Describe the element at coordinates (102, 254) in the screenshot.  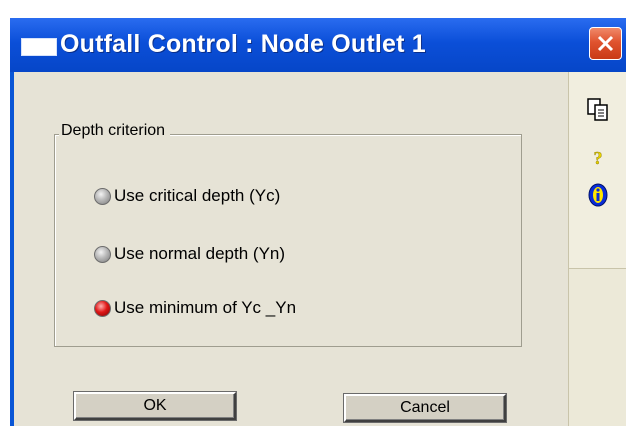
I see `radio-button-normal` at that location.